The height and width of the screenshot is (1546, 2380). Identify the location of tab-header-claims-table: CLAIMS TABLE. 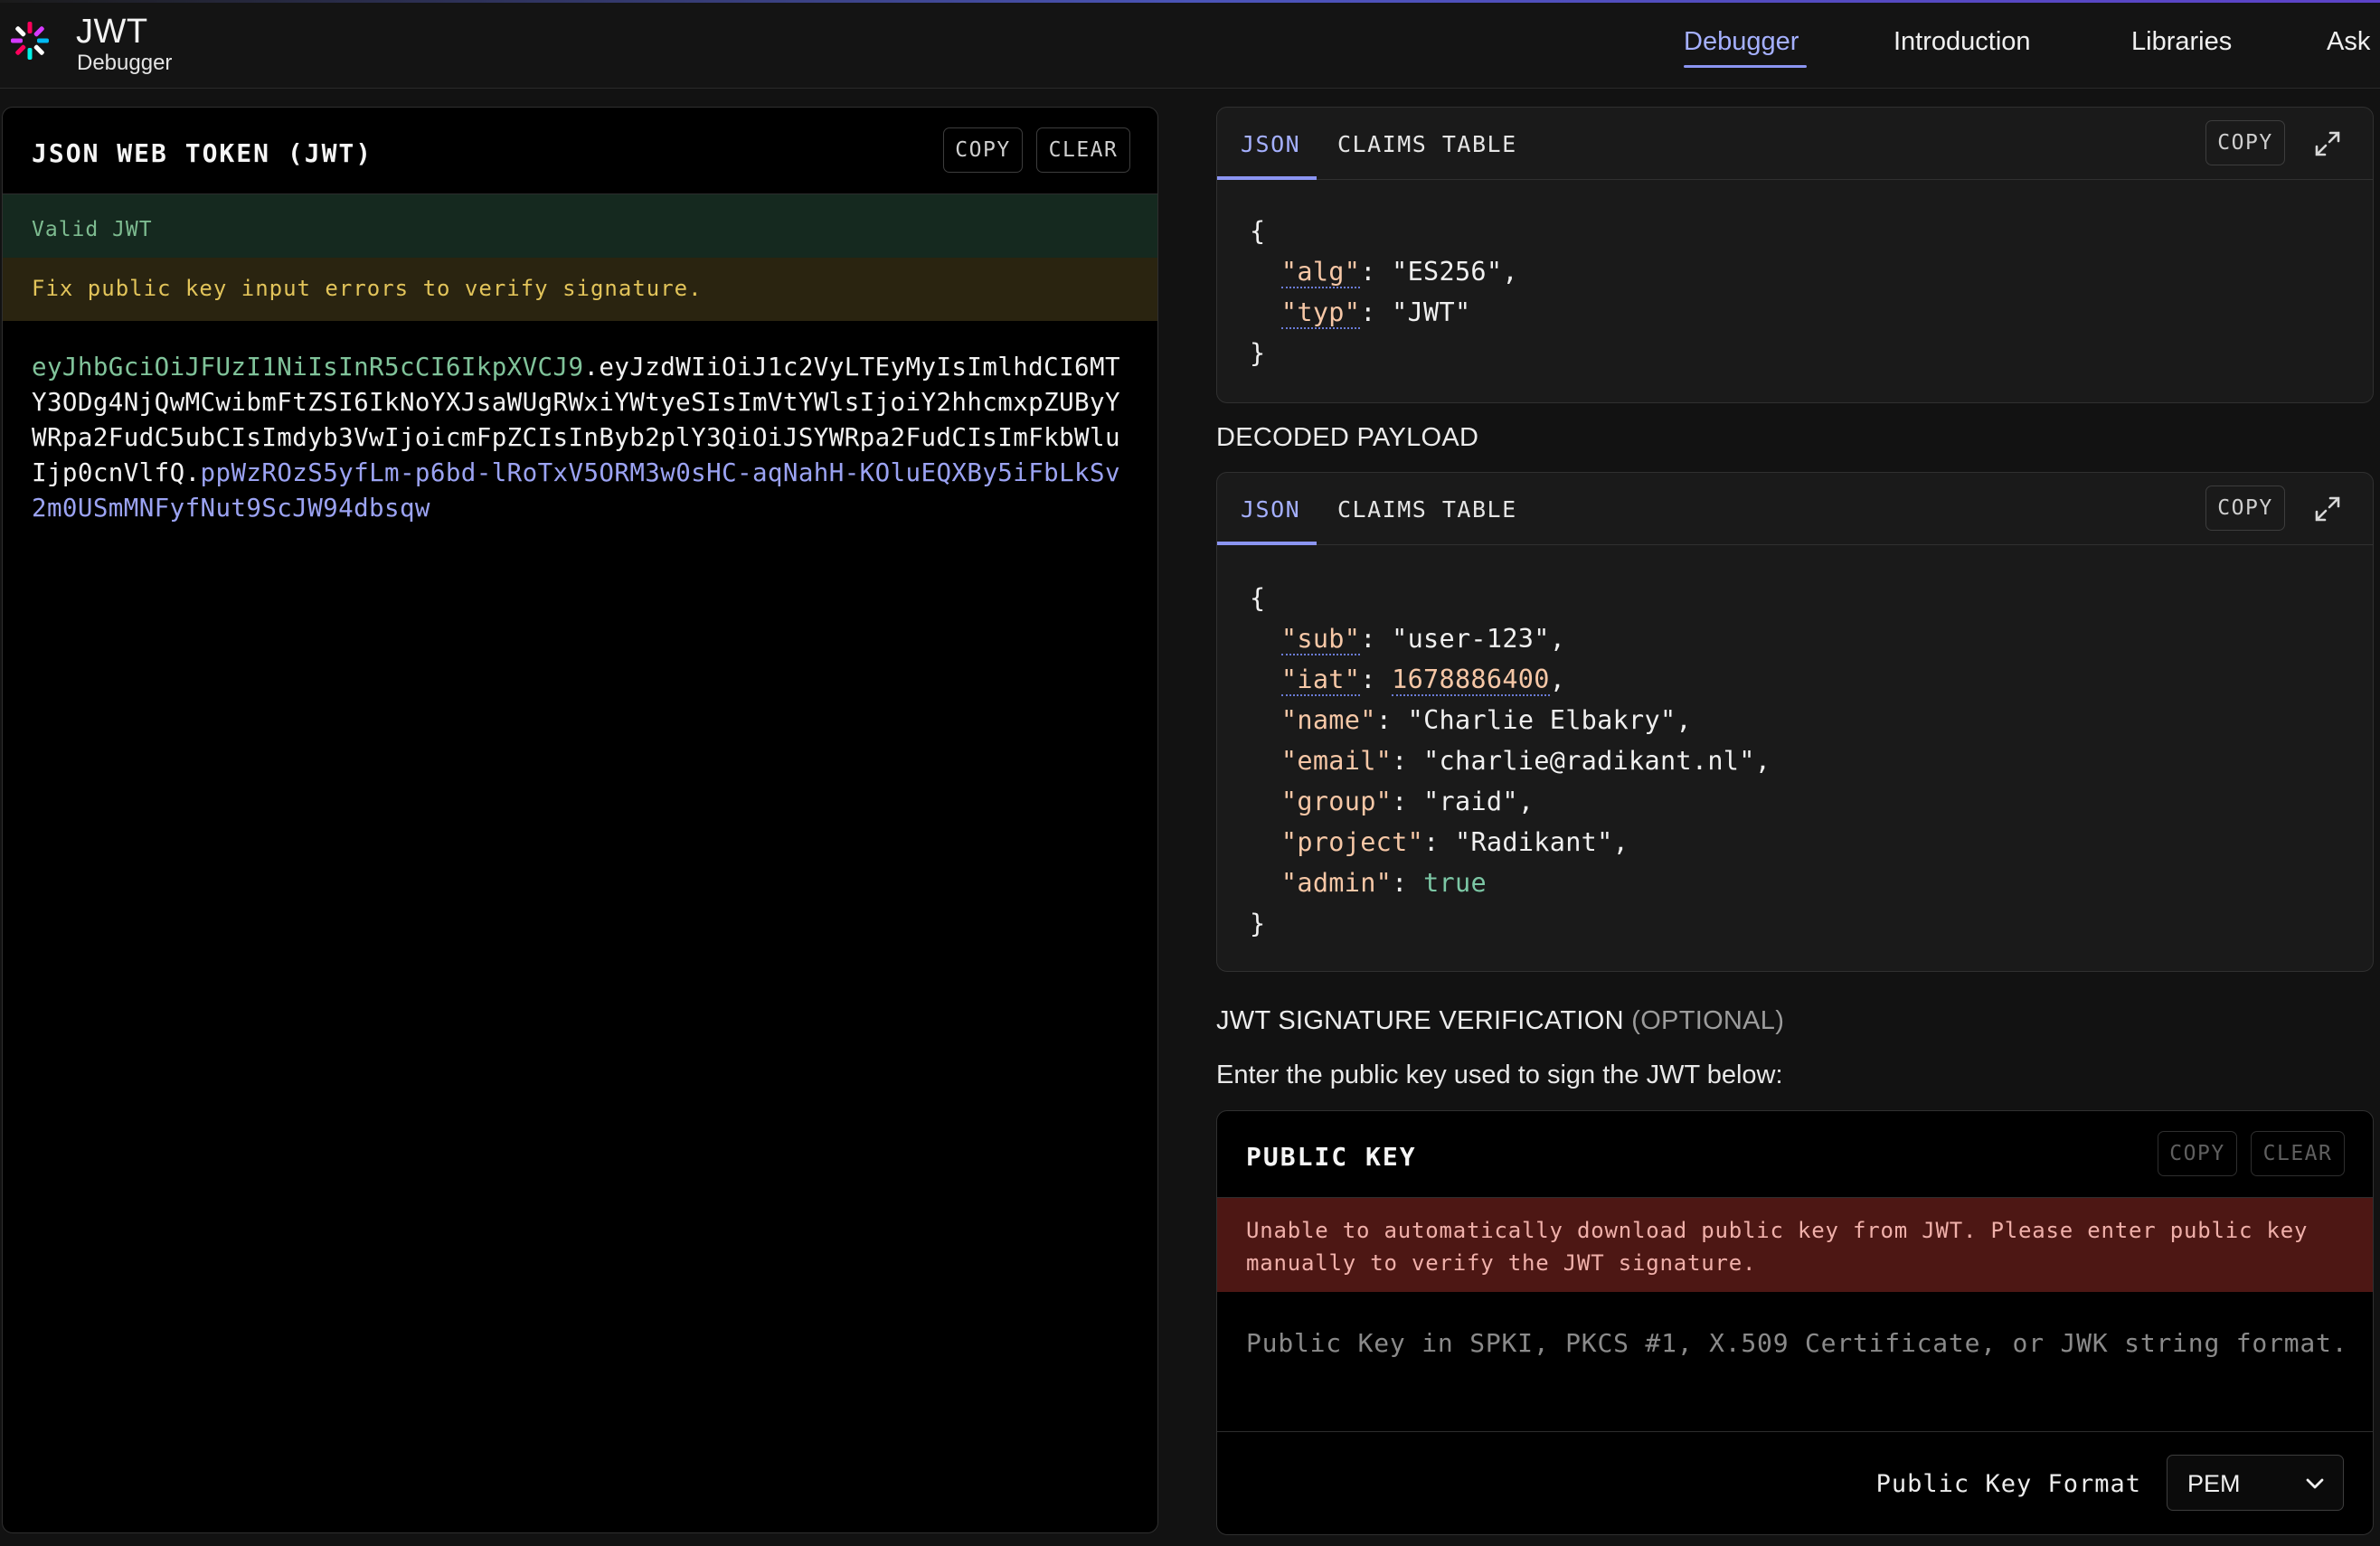
(1427, 144).